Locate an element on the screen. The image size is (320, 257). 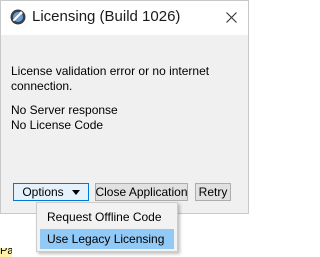
retry-button: Retry is located at coordinates (213, 192).